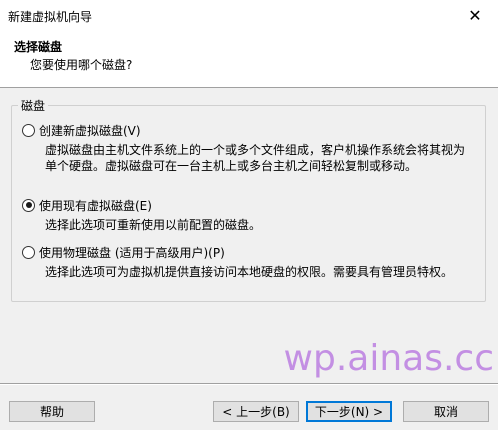 The height and width of the screenshot is (430, 498). I want to click on radio-create-new-disk: 创建新虚拟磁盘(V), so click(248, 130).